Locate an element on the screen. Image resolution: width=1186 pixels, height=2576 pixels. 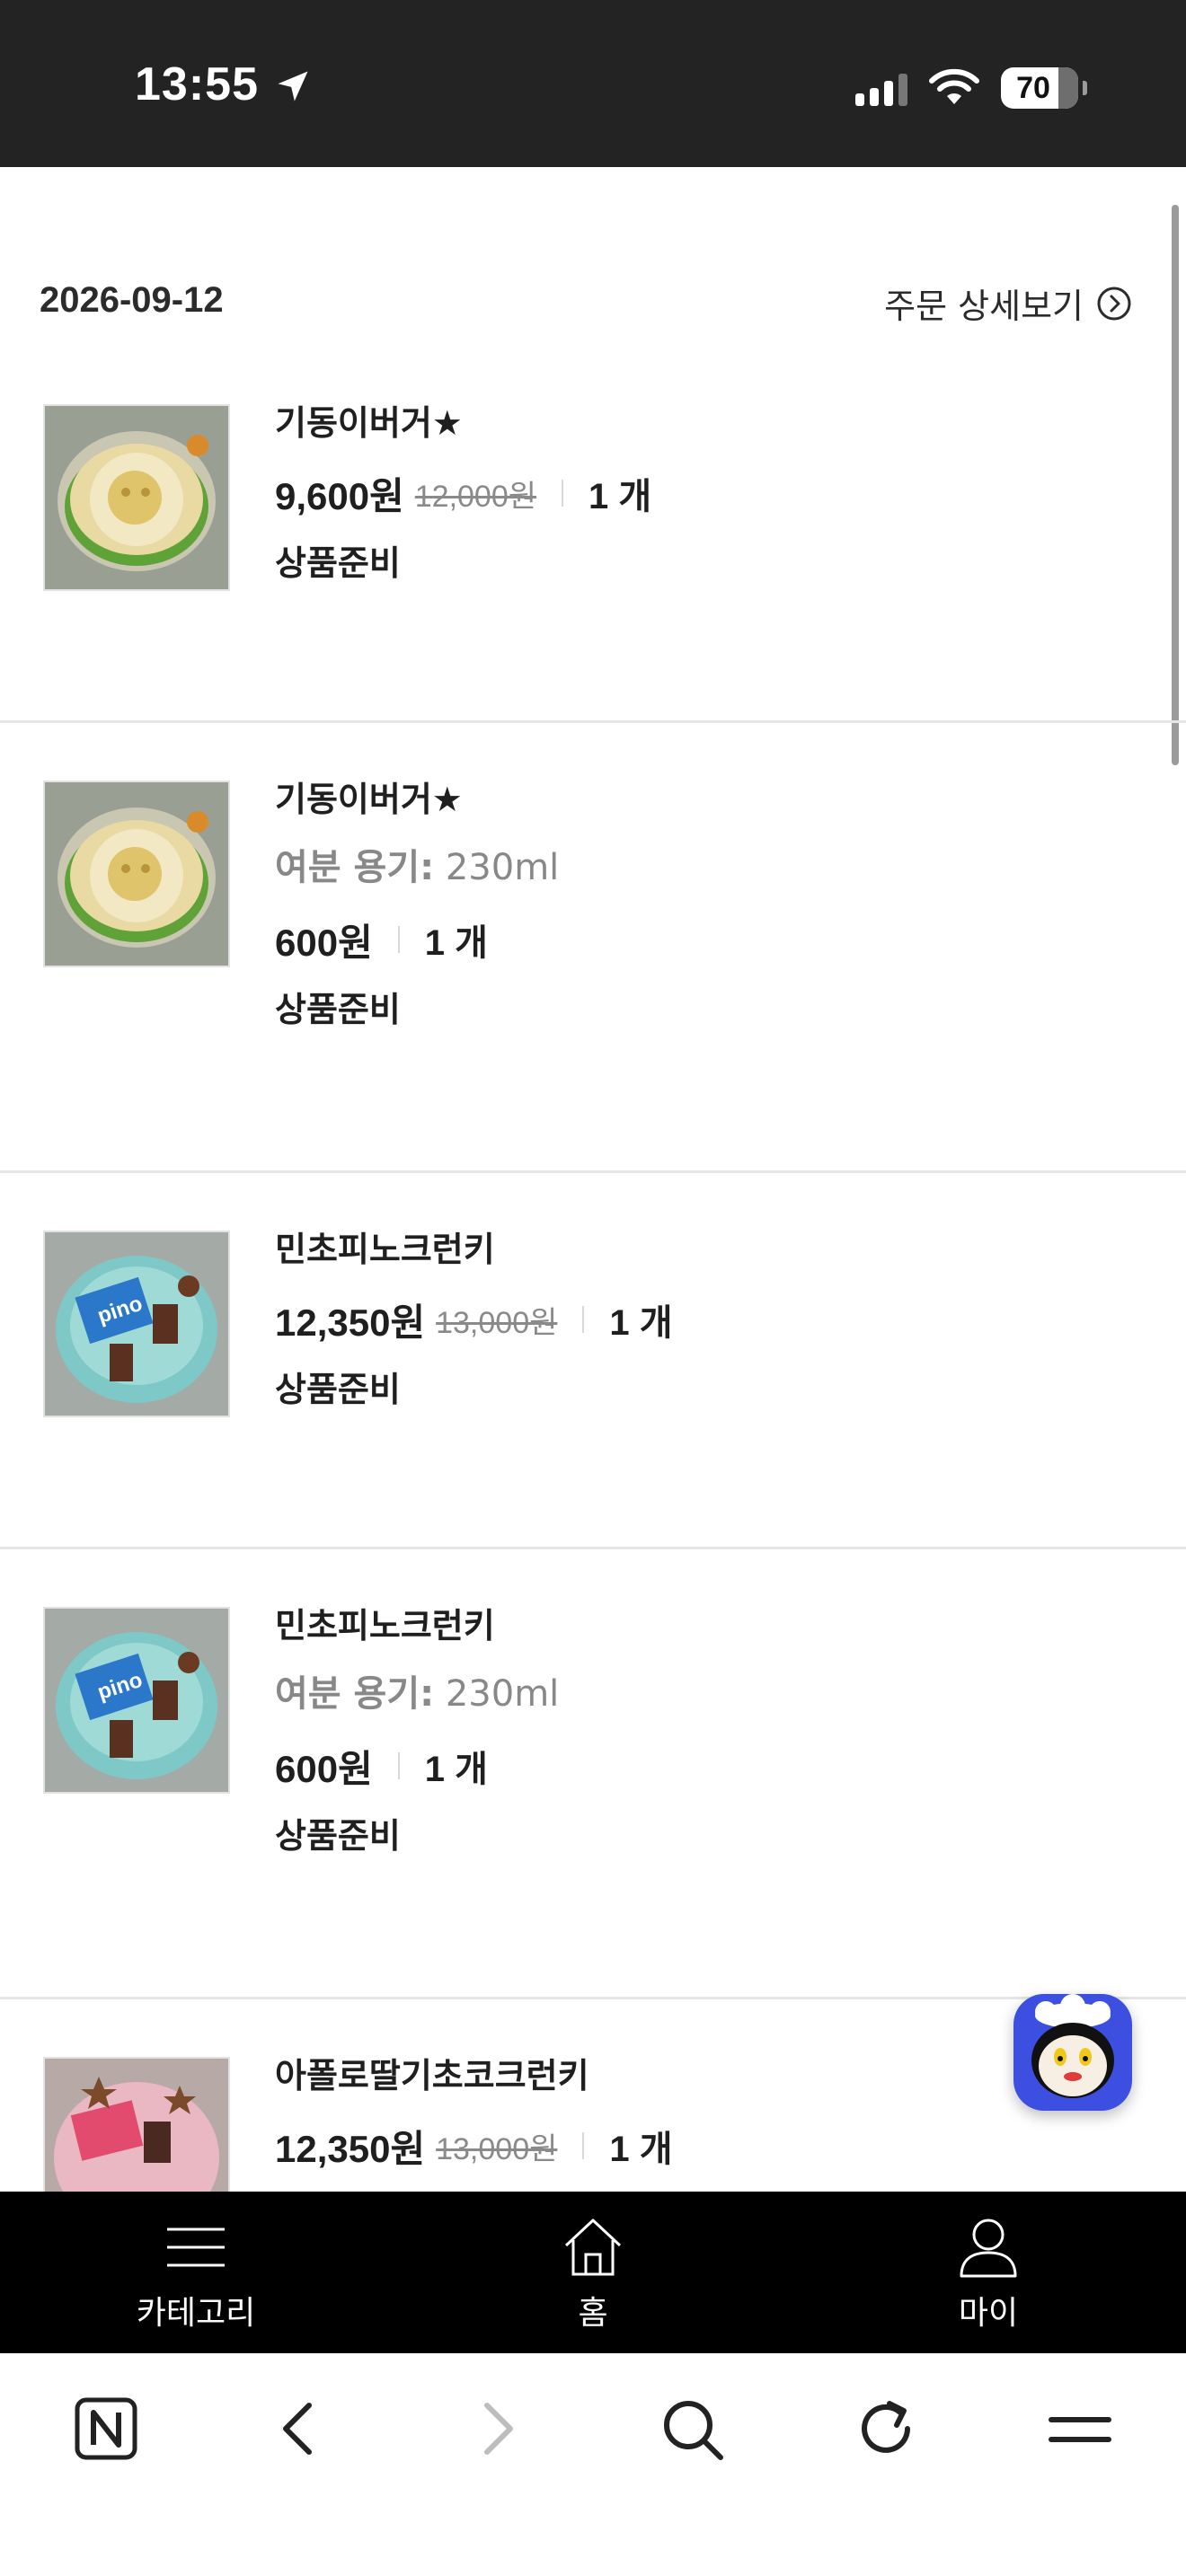
chat-character-button is located at coordinates (1072, 2052).